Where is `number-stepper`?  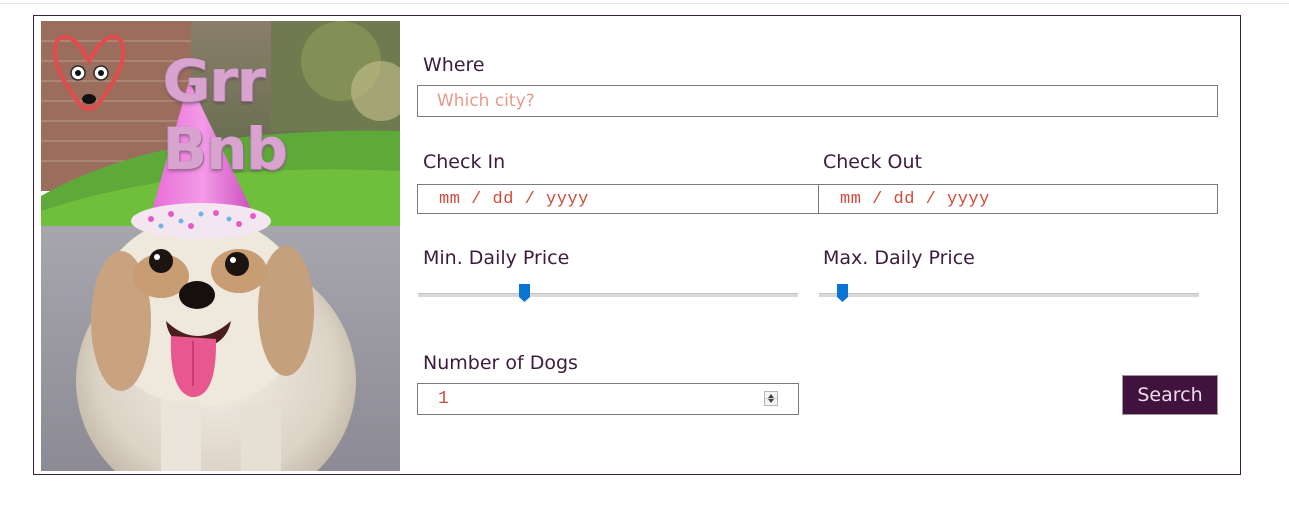
number-stepper is located at coordinates (771, 398).